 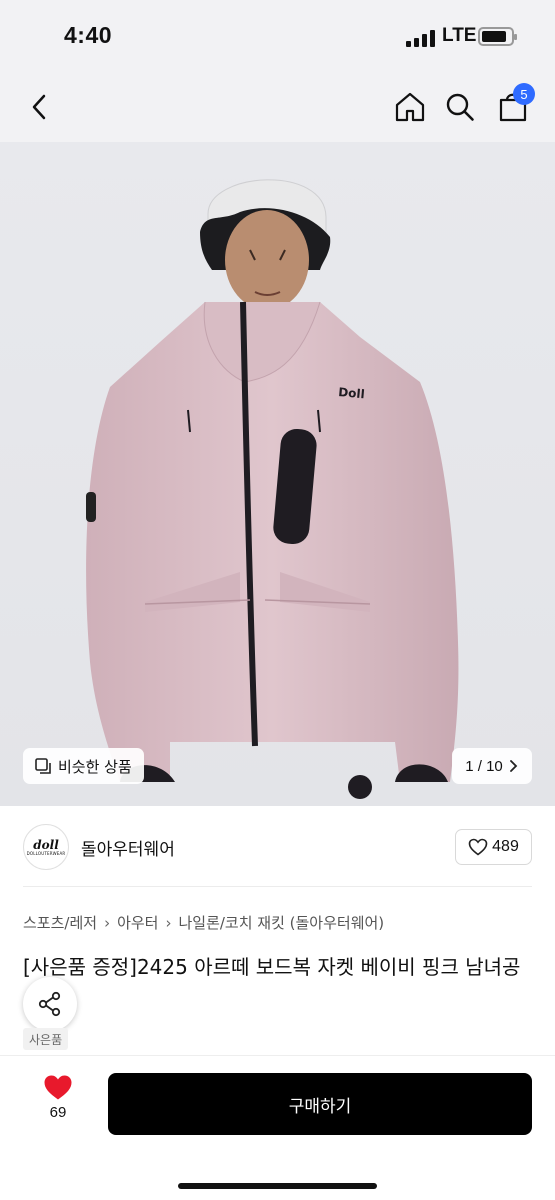 I want to click on heart-filled-icon, so click(x=58, y=1087).